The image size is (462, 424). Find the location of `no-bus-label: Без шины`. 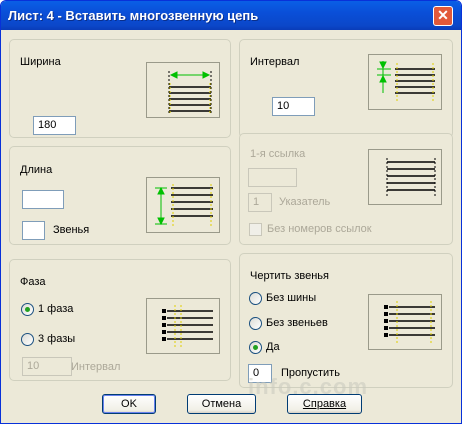

no-bus-label: Без шины is located at coordinates (291, 298).